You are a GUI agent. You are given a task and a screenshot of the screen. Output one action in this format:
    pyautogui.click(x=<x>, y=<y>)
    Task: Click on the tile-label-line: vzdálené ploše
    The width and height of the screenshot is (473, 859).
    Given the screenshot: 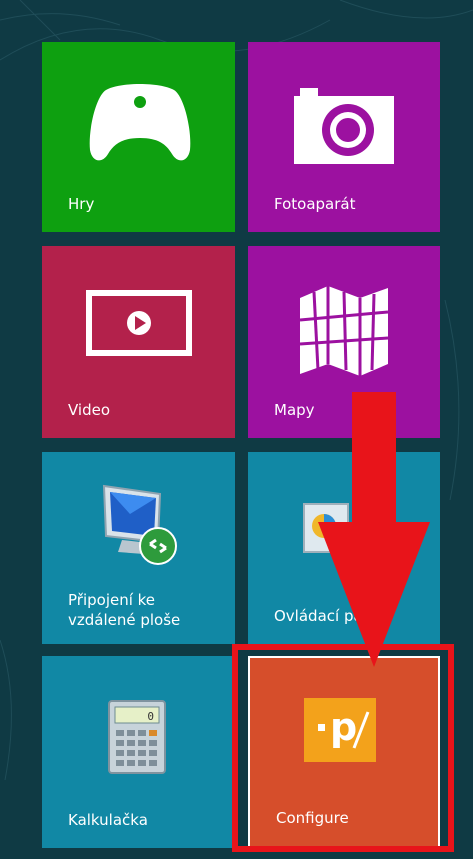 What is the action you would take?
    pyautogui.click(x=124, y=620)
    